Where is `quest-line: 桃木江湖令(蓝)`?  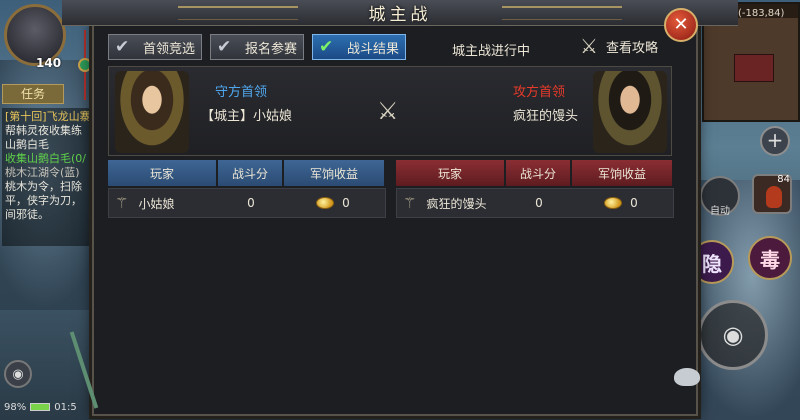 quest-line: 桃木江湖令(蓝) is located at coordinates (42, 172).